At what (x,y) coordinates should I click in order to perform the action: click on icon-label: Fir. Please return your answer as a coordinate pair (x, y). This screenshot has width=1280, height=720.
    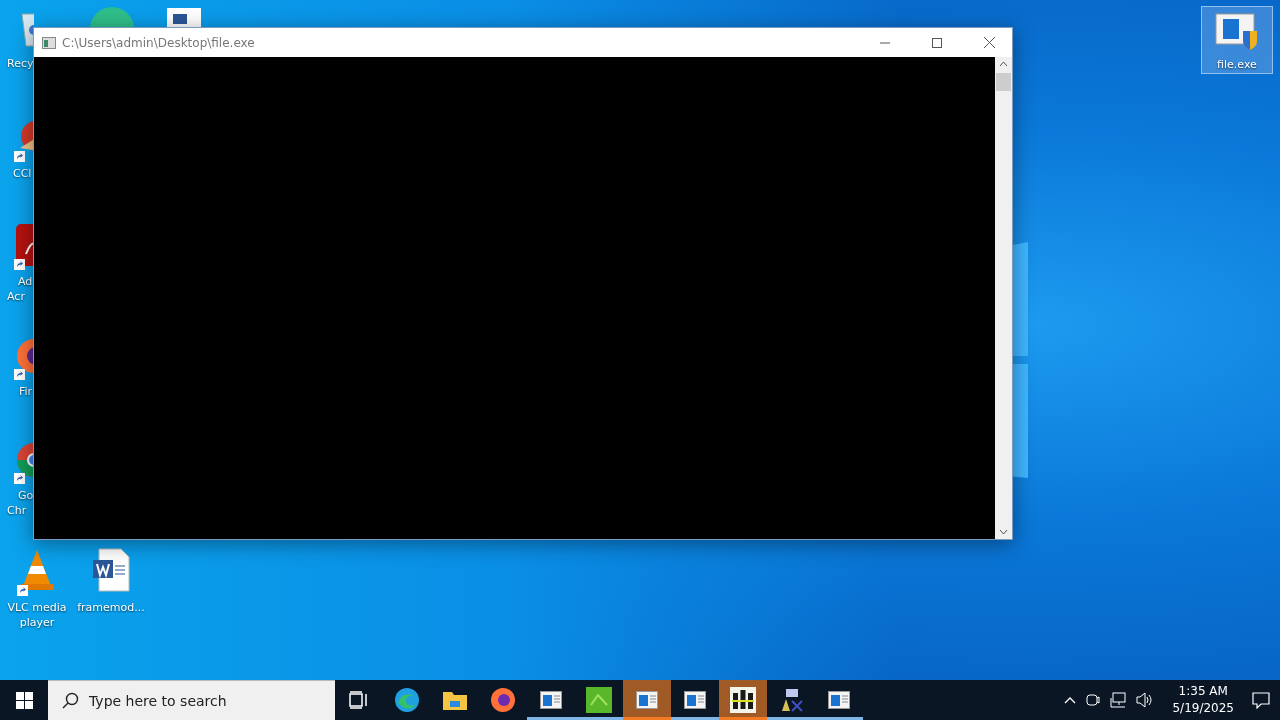
    Looking at the image, I should click on (25, 391).